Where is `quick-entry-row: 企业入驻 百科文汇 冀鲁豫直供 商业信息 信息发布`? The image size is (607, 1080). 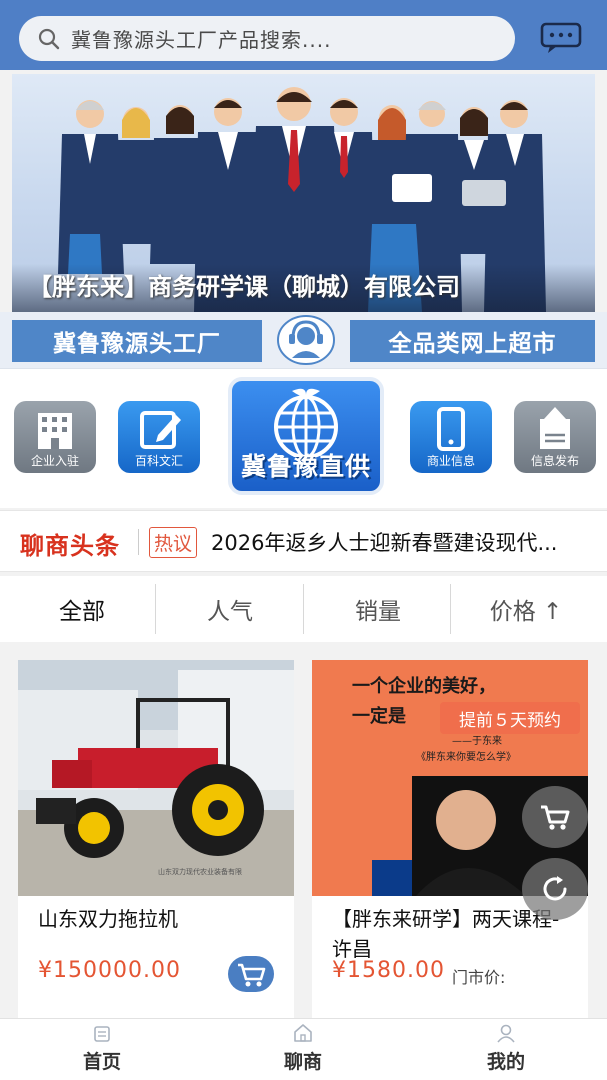
quick-entry-row: 企业入驻 百科文汇 冀鲁豫直供 商业信息 信息发布 is located at coordinates (303, 438).